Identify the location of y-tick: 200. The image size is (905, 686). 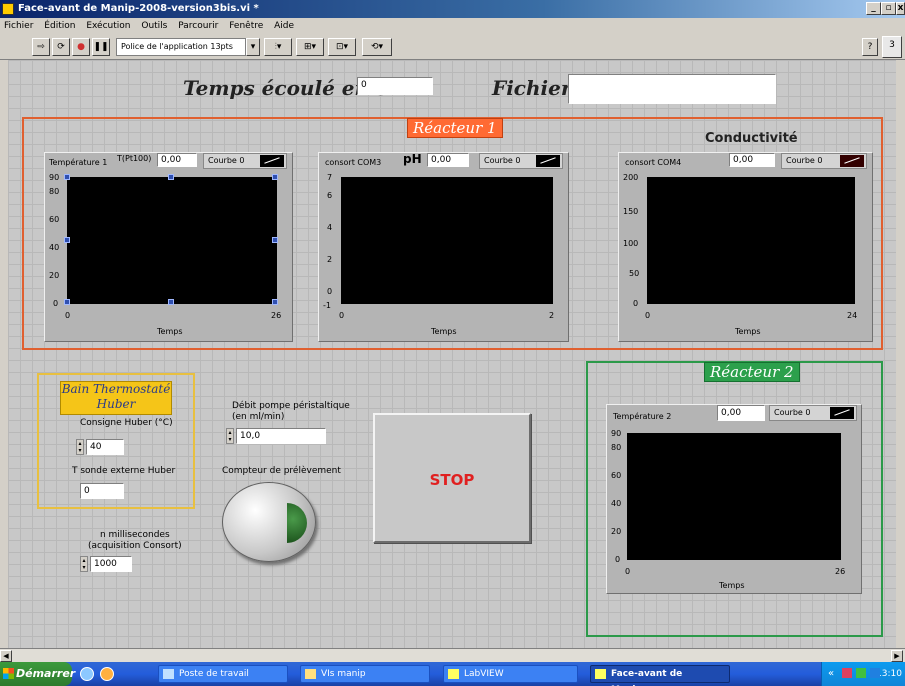
(631, 177).